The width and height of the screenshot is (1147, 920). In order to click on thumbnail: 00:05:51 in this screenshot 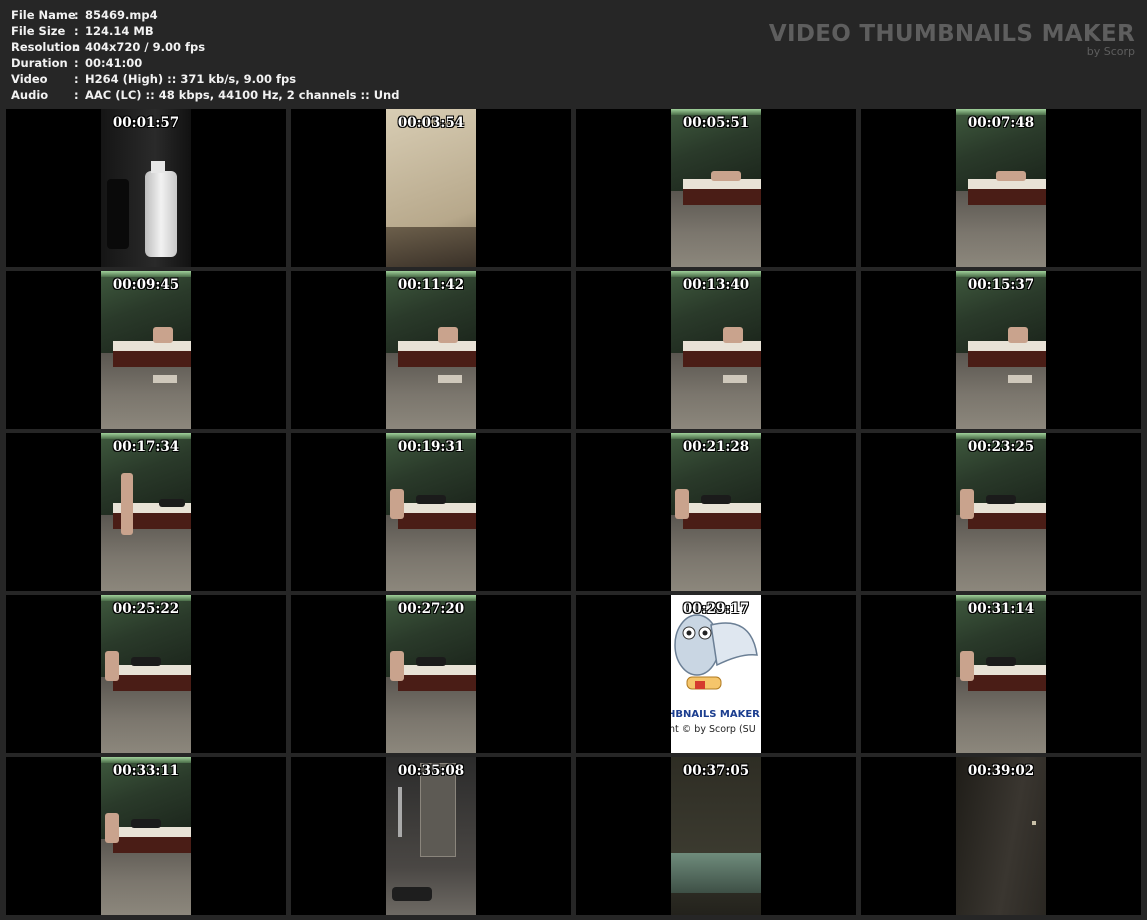, I will do `click(716, 188)`.